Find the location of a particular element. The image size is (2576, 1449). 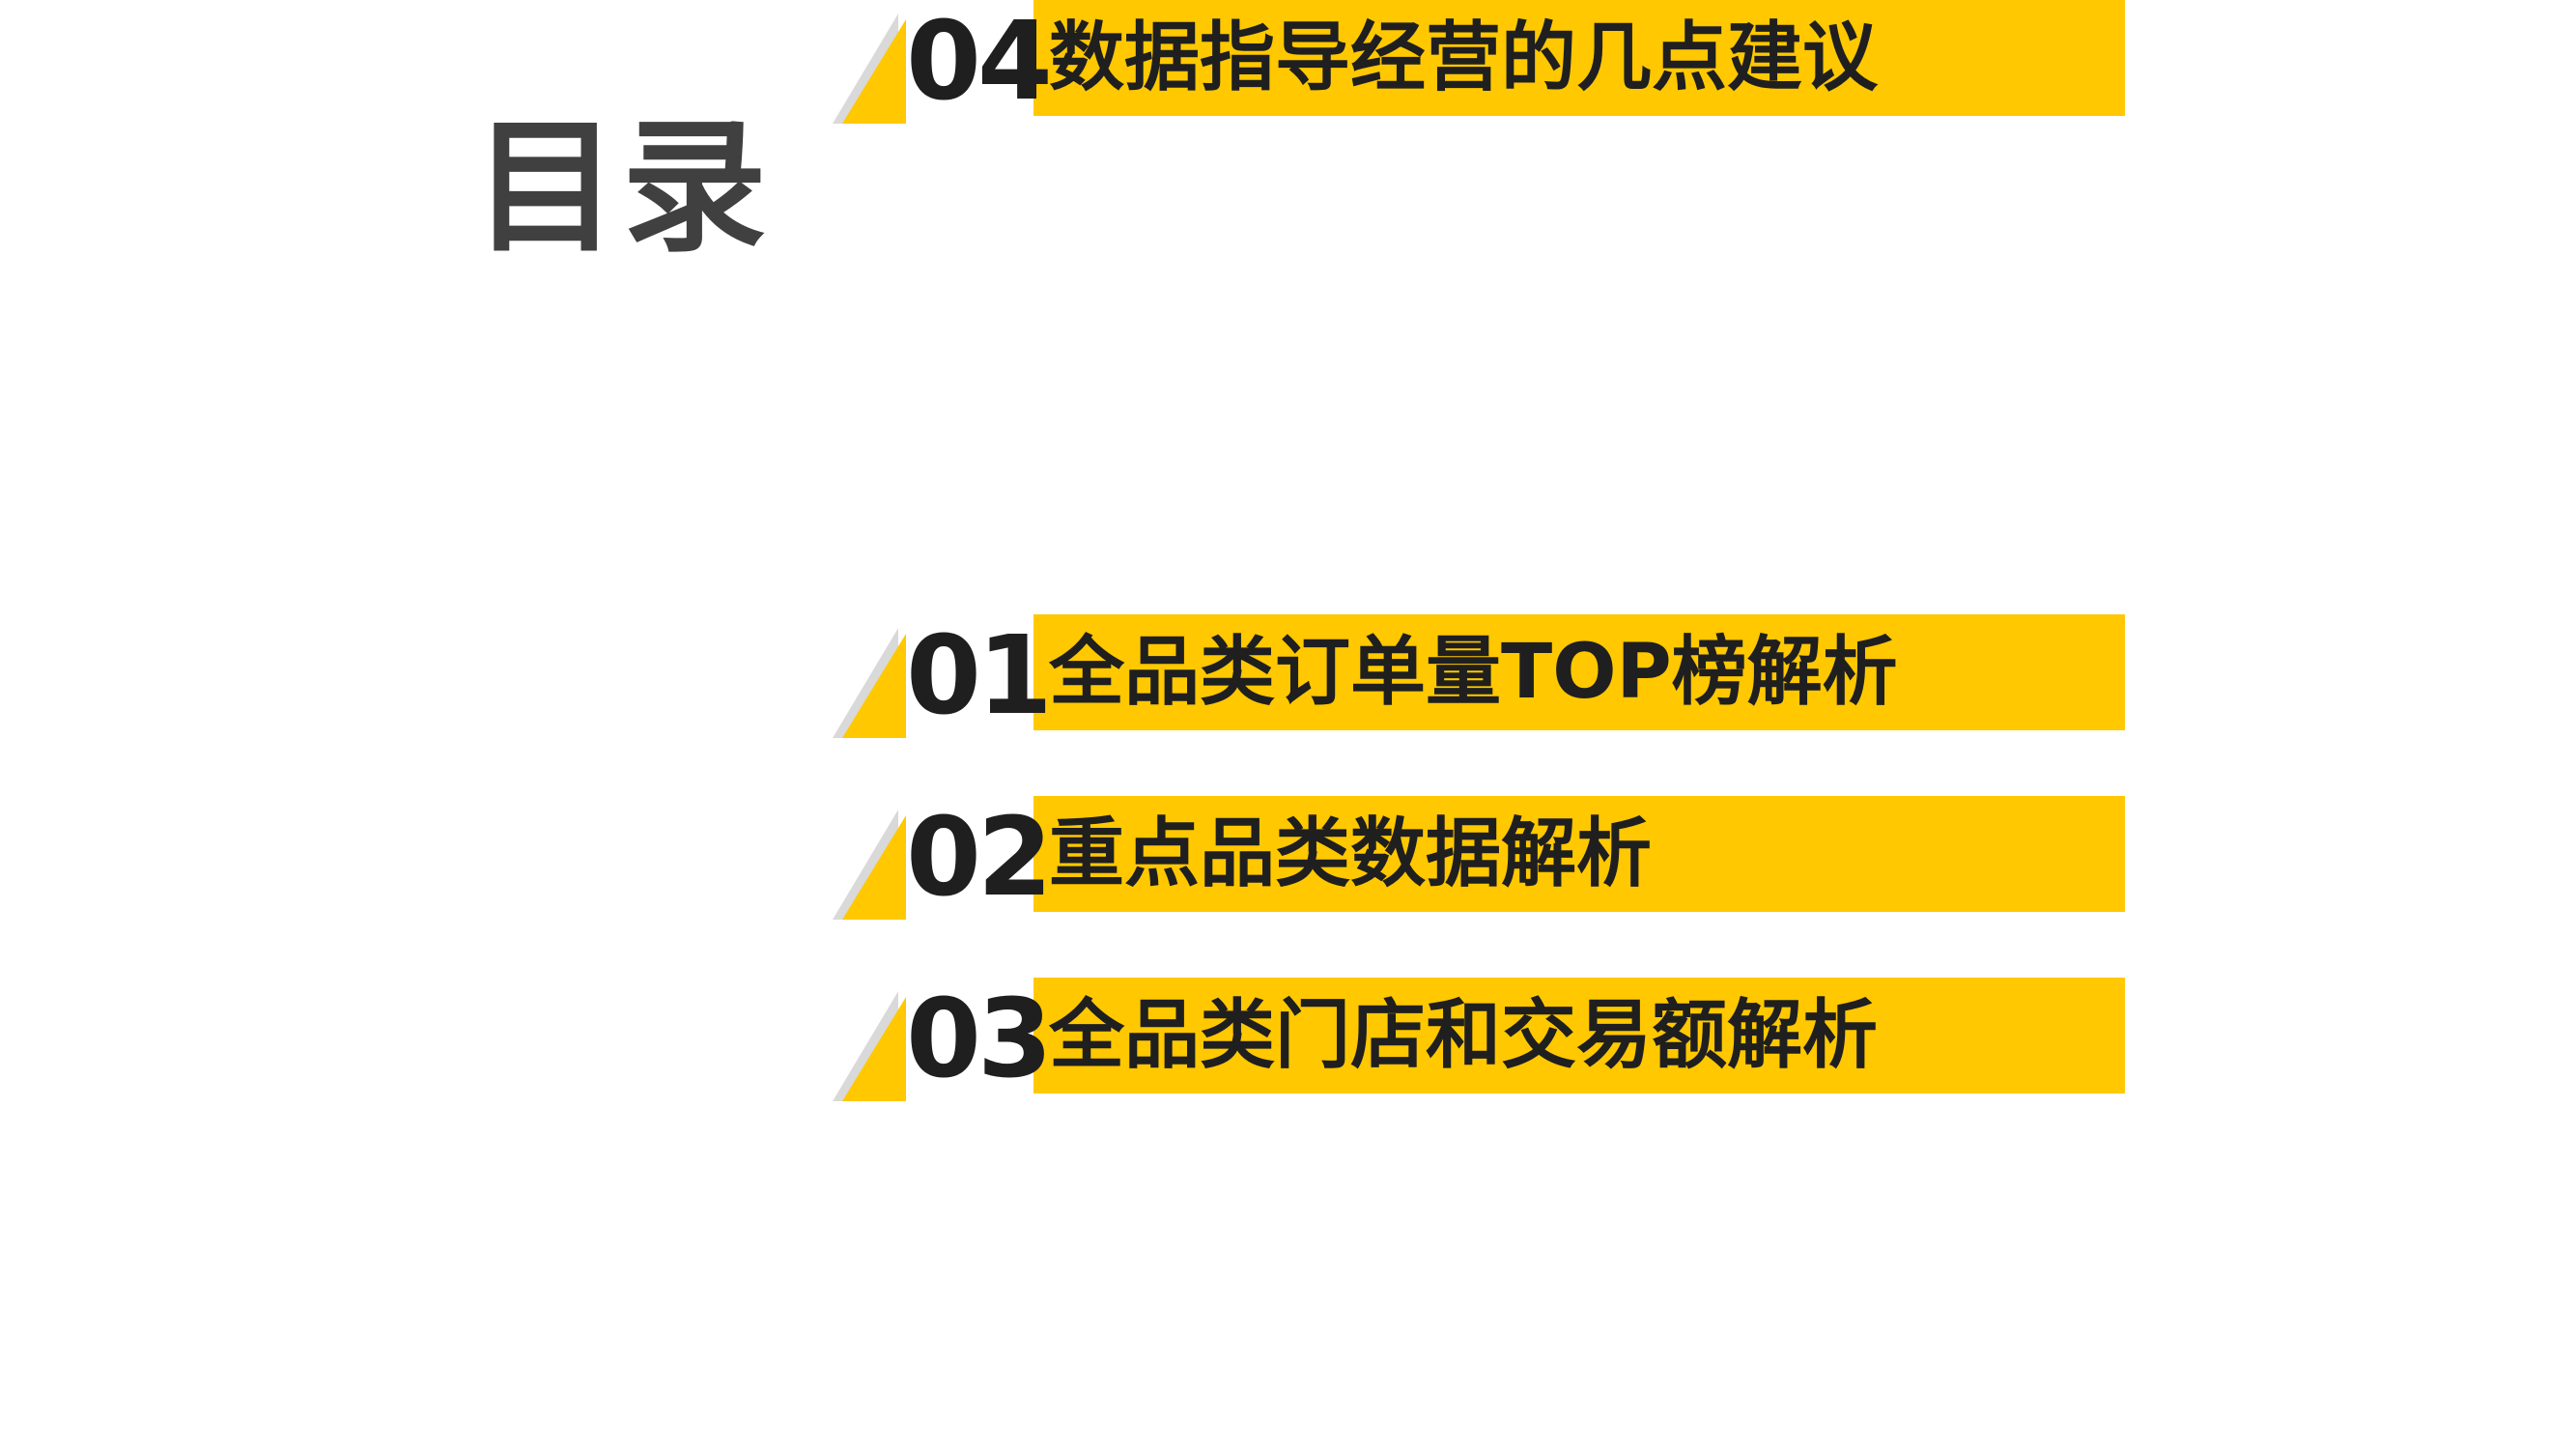

toc-item-04: 04 数据指导经营的几点建议 is located at coordinates (1555, 63).